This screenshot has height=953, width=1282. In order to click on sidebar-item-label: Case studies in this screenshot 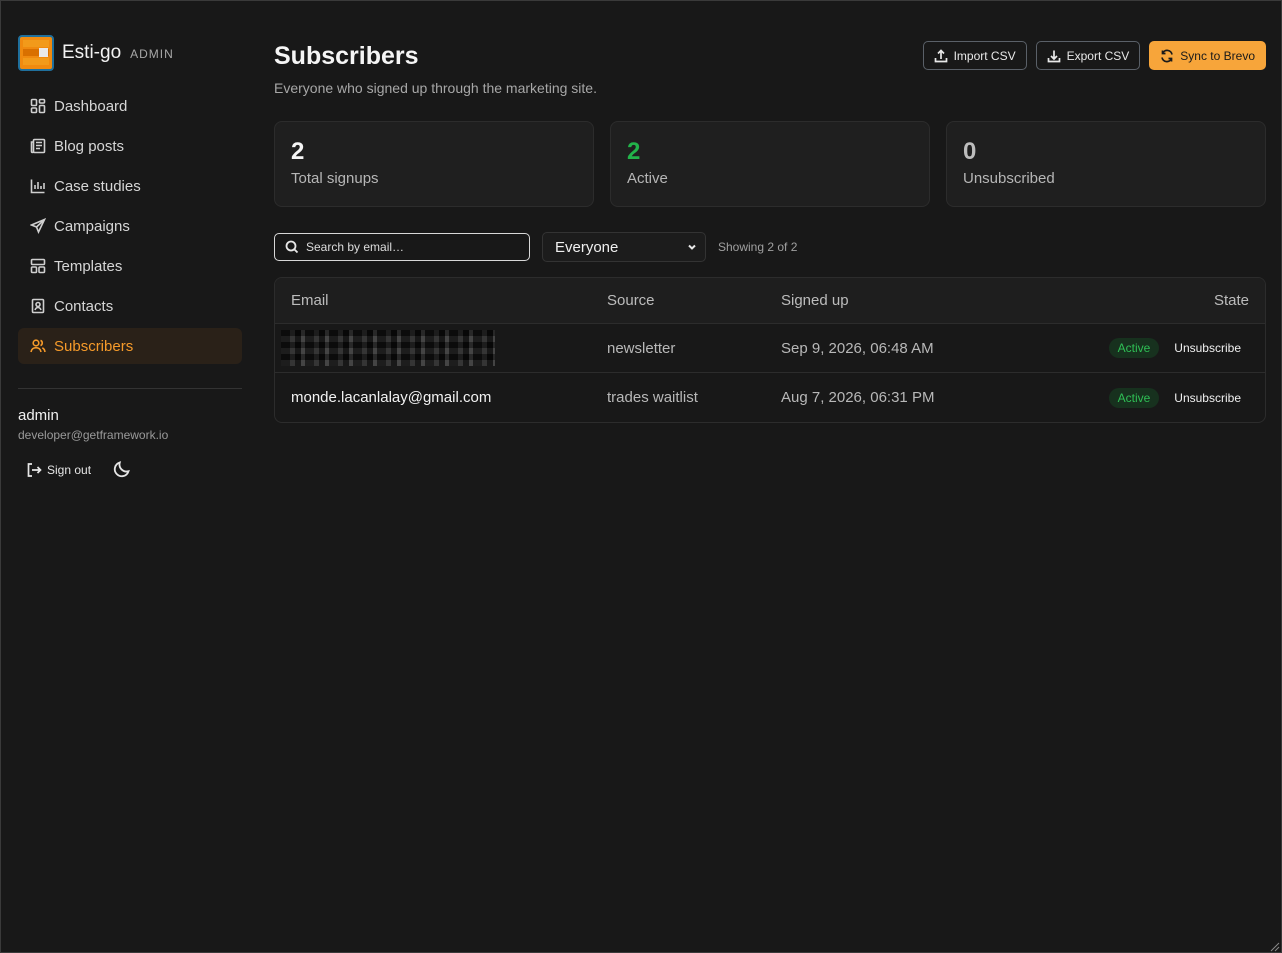, I will do `click(97, 186)`.